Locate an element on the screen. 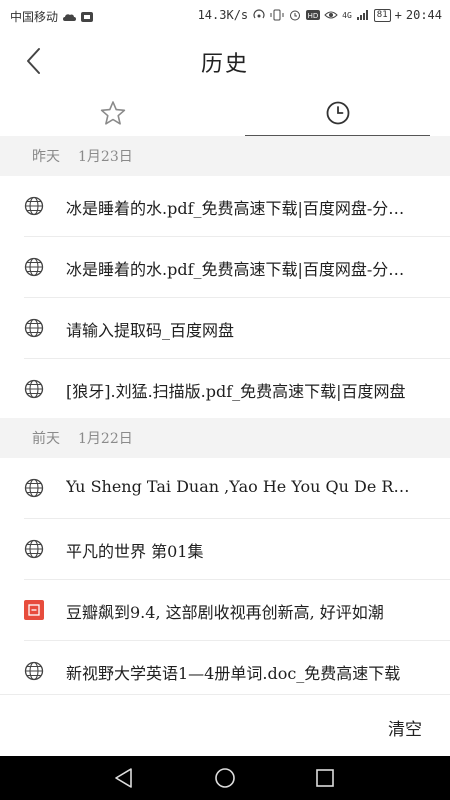  nav-home-icon is located at coordinates (225, 778).